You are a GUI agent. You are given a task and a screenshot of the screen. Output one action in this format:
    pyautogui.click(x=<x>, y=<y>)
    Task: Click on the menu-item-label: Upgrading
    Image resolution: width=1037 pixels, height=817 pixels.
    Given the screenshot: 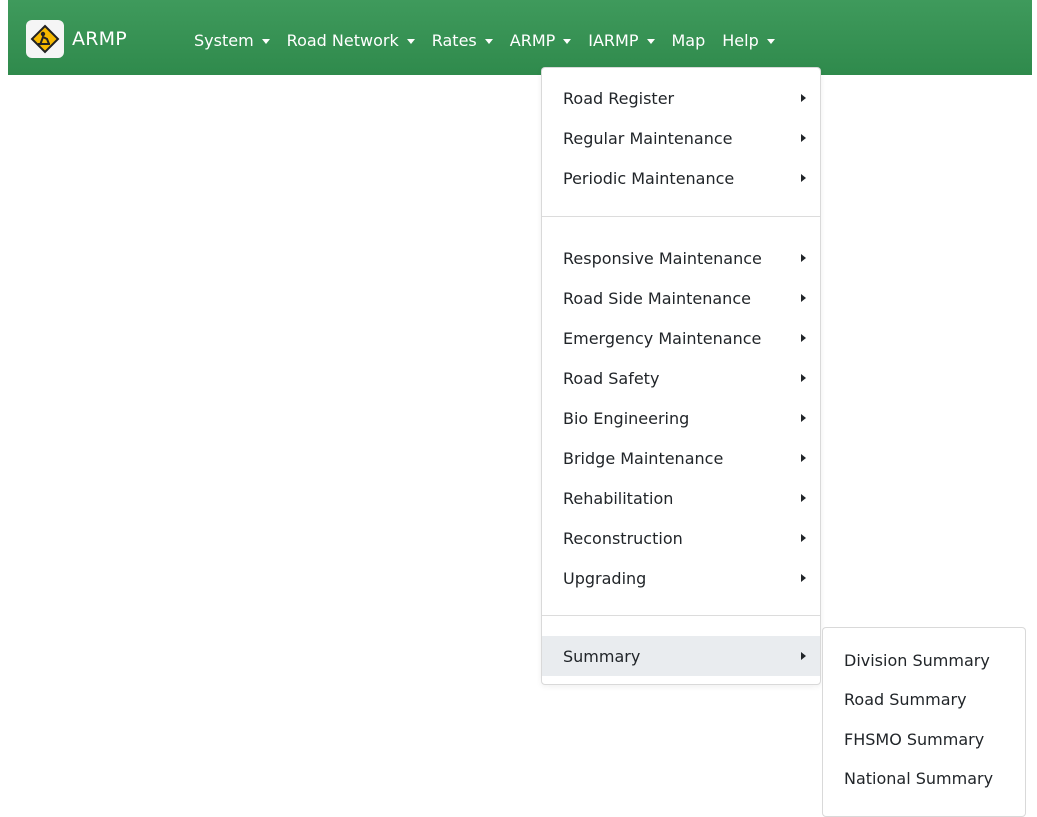 What is the action you would take?
    pyautogui.click(x=605, y=578)
    